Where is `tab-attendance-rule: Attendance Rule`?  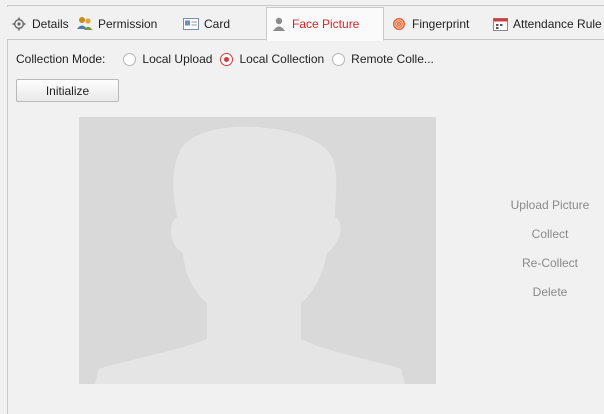
tab-attendance-rule: Attendance Rule is located at coordinates (546, 23).